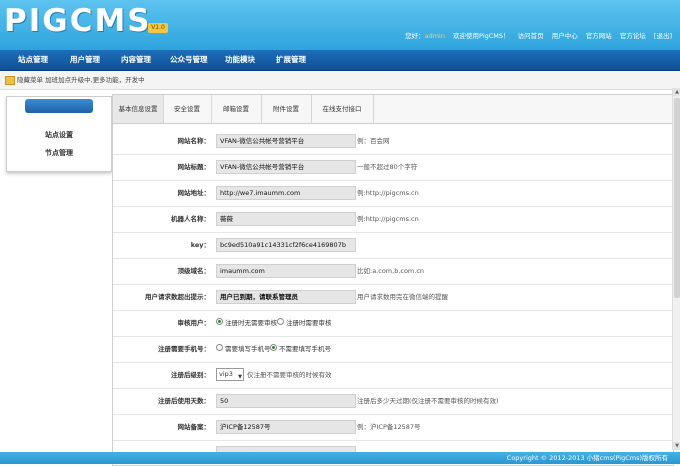  What do you see at coordinates (677, 198) in the screenshot?
I see `scroll-thumb` at bounding box center [677, 198].